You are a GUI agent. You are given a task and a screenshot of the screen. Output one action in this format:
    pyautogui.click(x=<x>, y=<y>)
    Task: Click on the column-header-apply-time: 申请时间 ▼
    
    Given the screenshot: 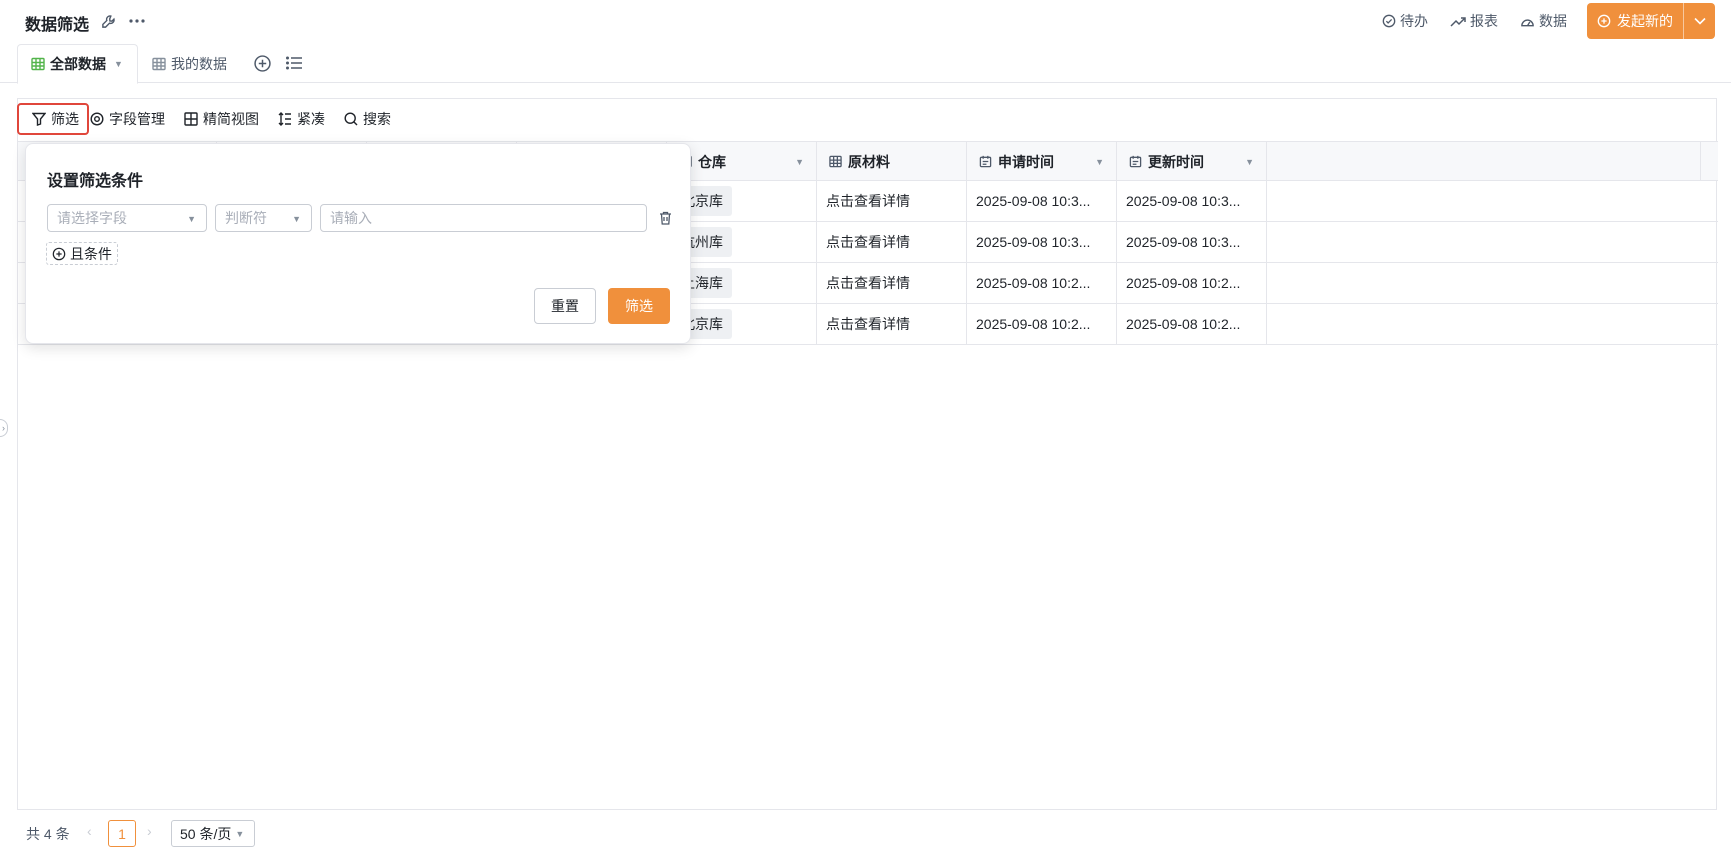 What is the action you would take?
    pyautogui.click(x=1042, y=161)
    